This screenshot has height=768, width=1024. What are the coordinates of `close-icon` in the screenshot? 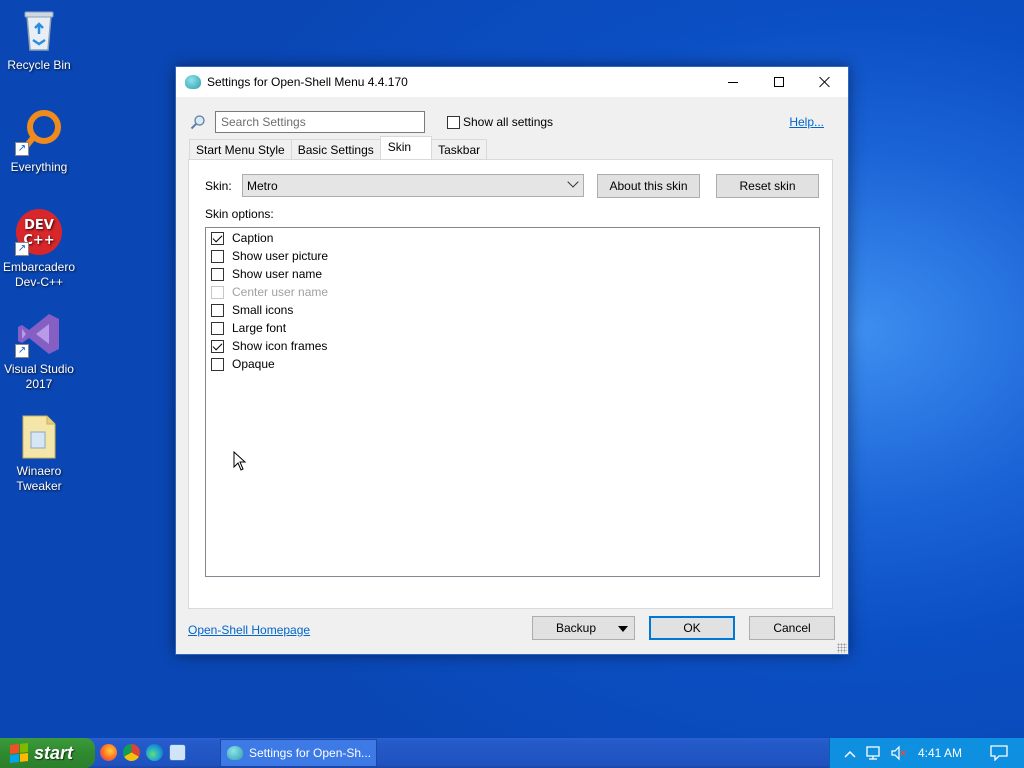 It's located at (825, 82).